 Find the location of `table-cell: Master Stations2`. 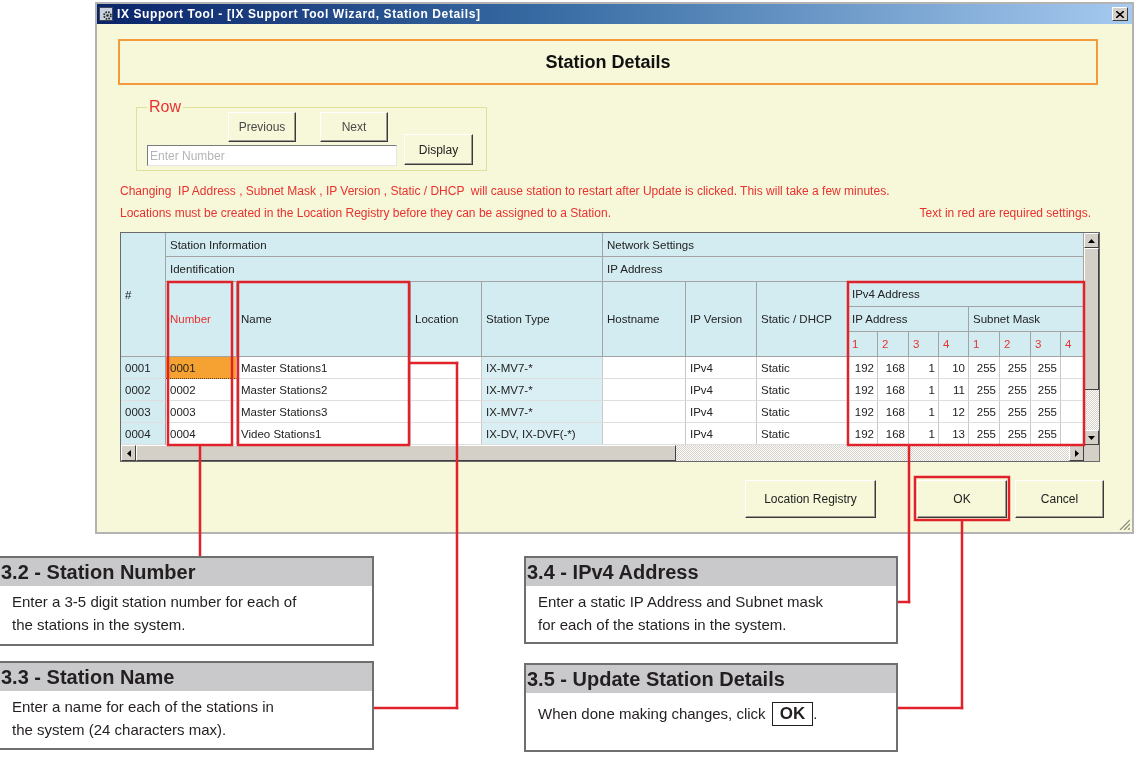

table-cell: Master Stations2 is located at coordinates (324, 390).